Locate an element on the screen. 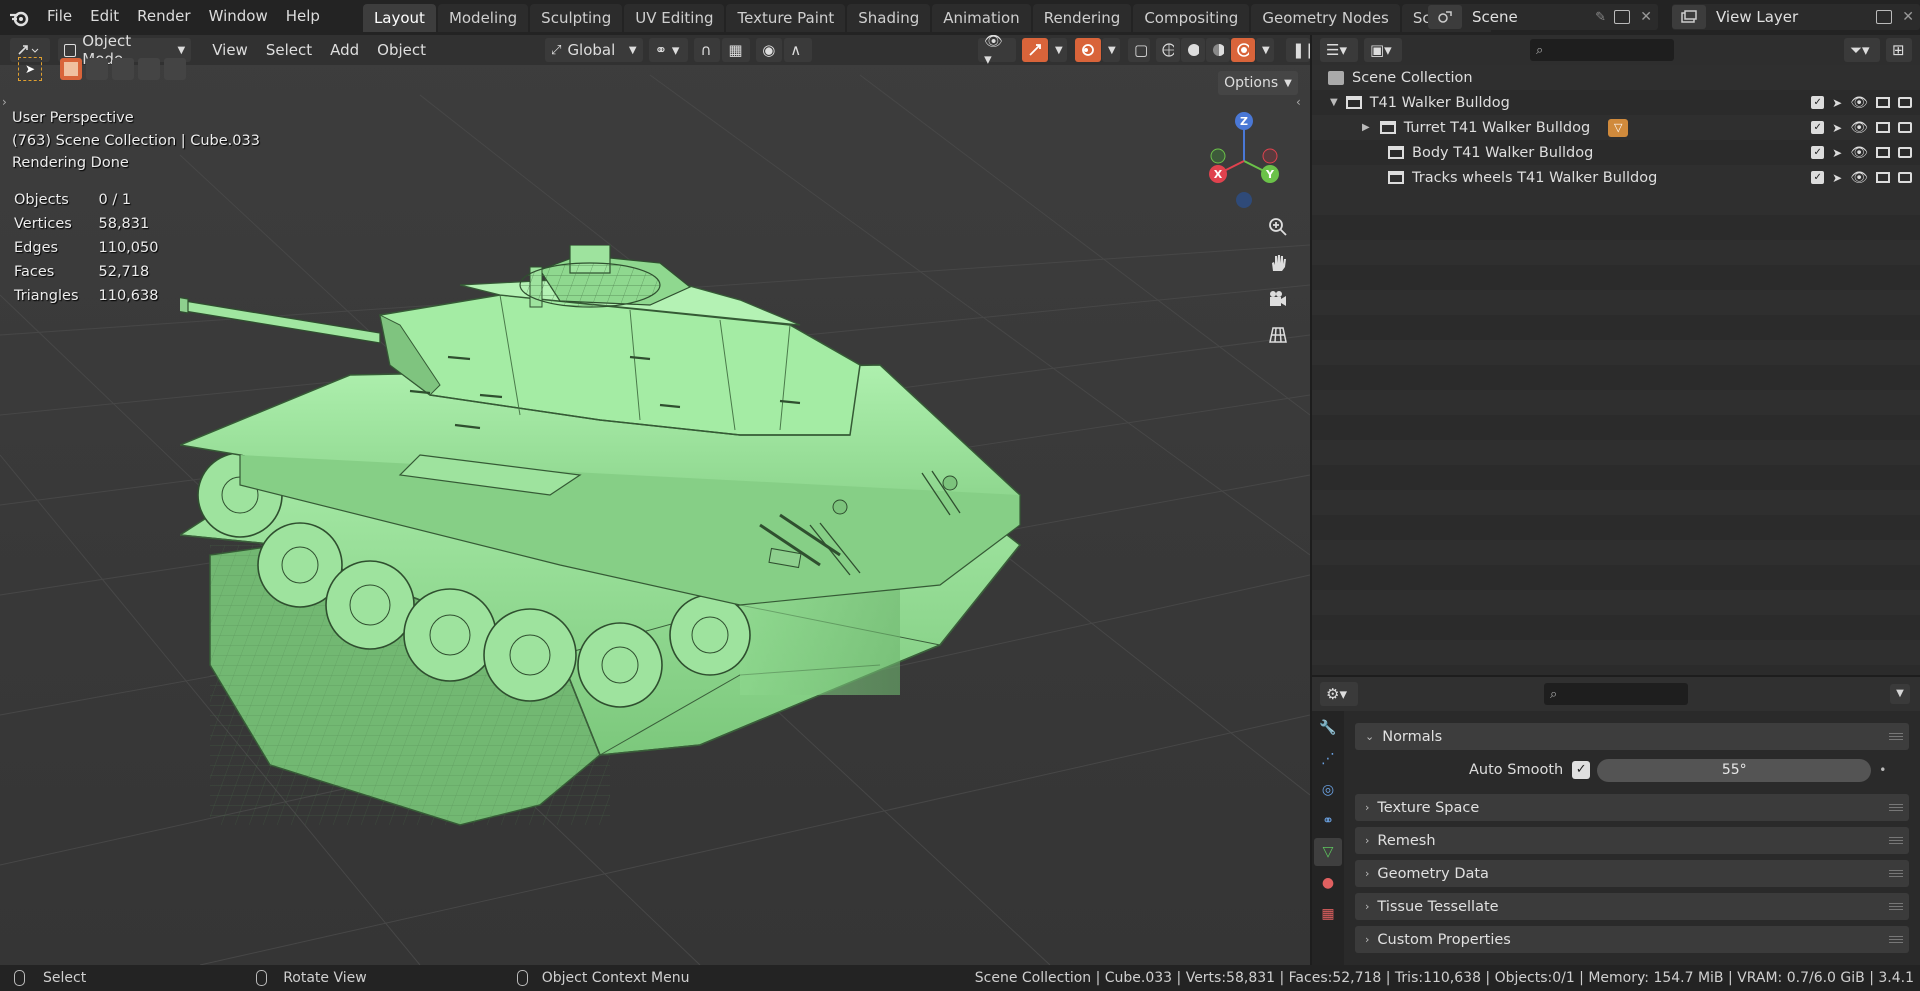  filter-dropdown: ⏷▾ is located at coordinates (1862, 50).